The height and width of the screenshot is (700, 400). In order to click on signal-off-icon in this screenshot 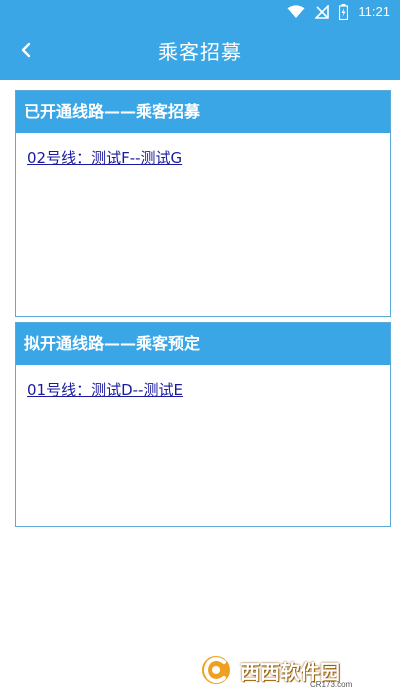, I will do `click(322, 12)`.